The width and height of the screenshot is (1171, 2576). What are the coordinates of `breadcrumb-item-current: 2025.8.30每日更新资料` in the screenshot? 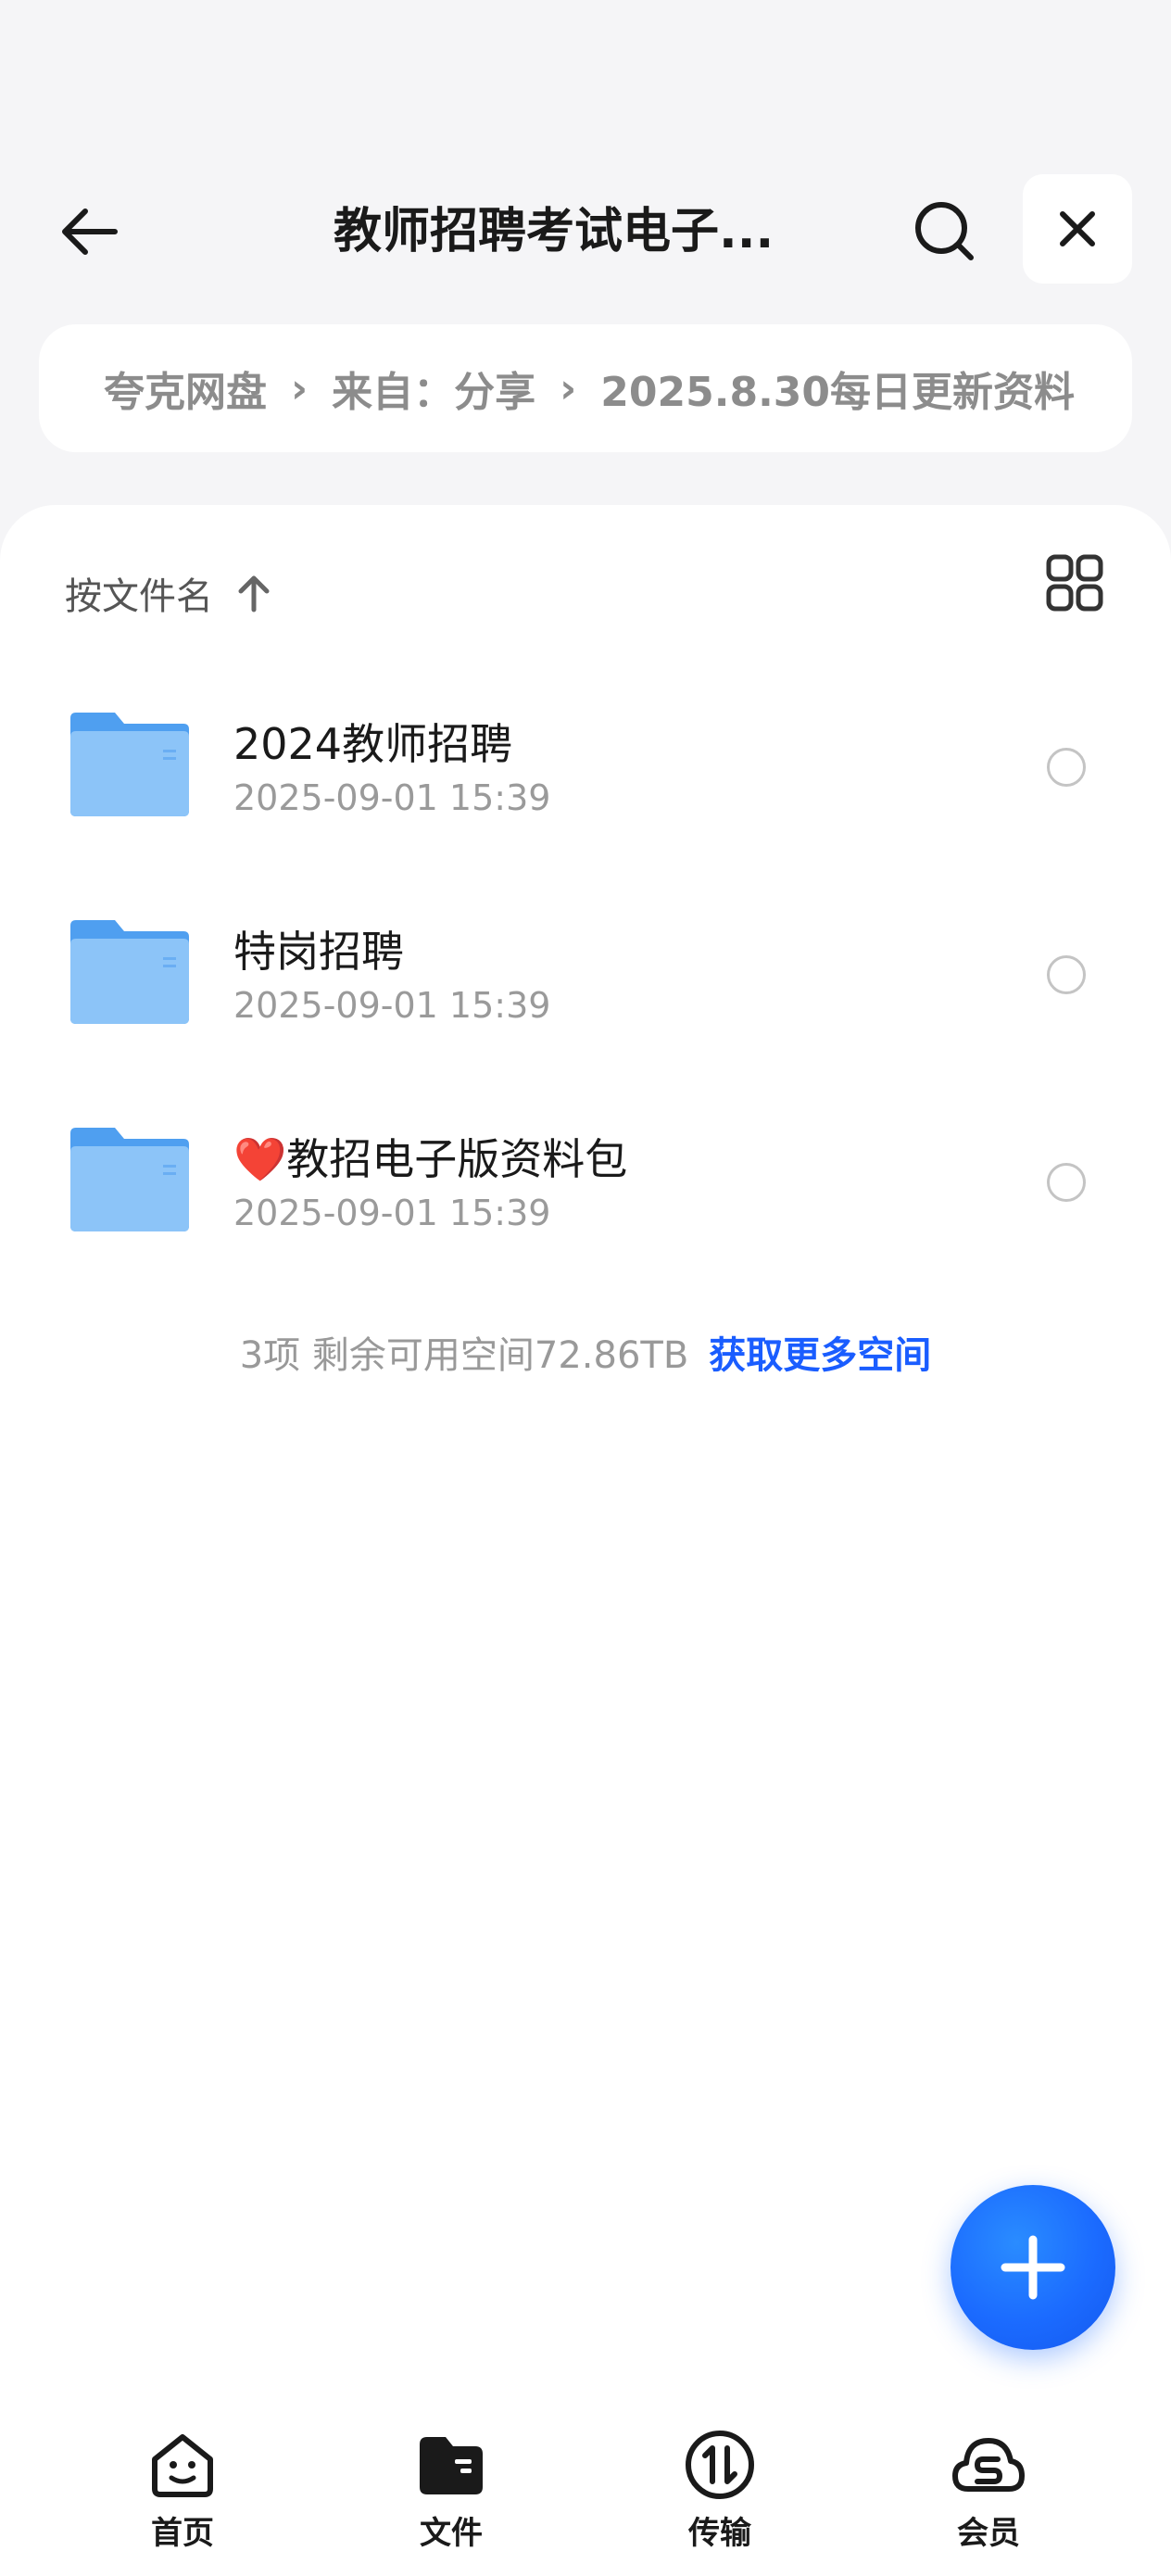 It's located at (838, 388).